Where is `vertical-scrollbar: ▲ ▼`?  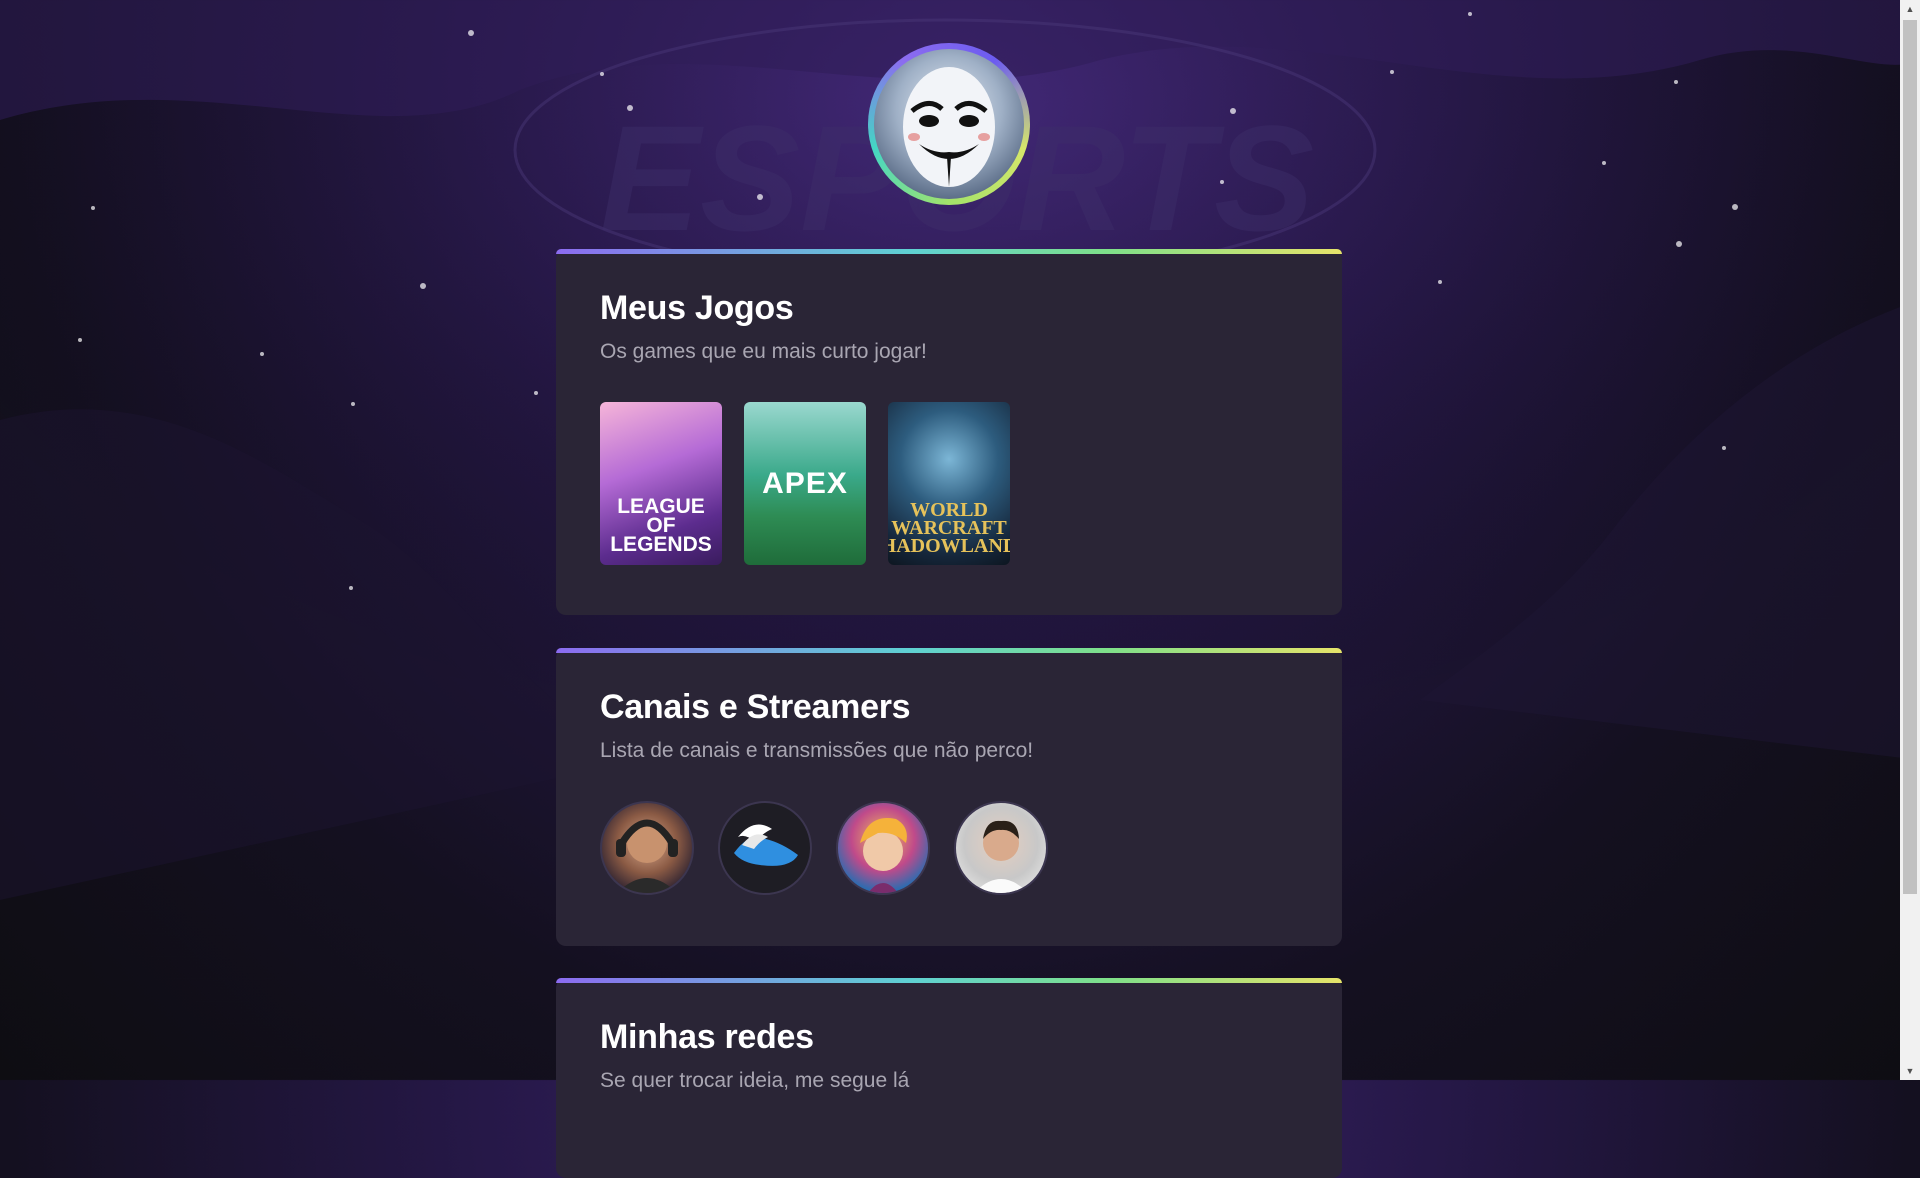
vertical-scrollbar: ▲ ▼ is located at coordinates (1910, 540).